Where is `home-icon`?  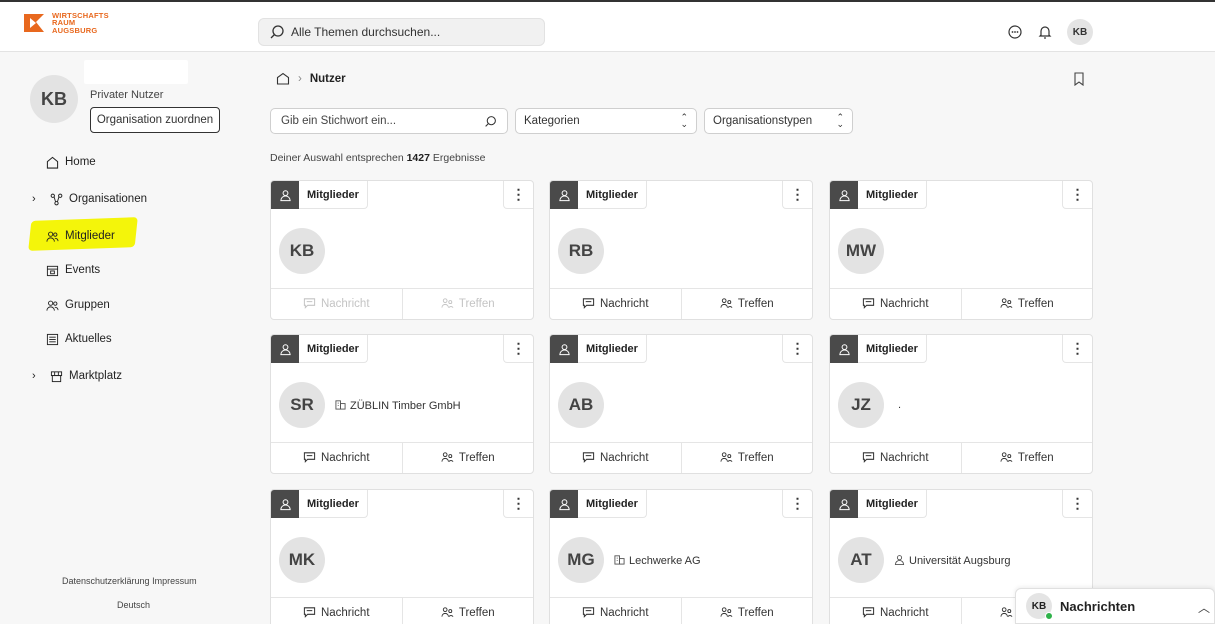
home-icon is located at coordinates (283, 78).